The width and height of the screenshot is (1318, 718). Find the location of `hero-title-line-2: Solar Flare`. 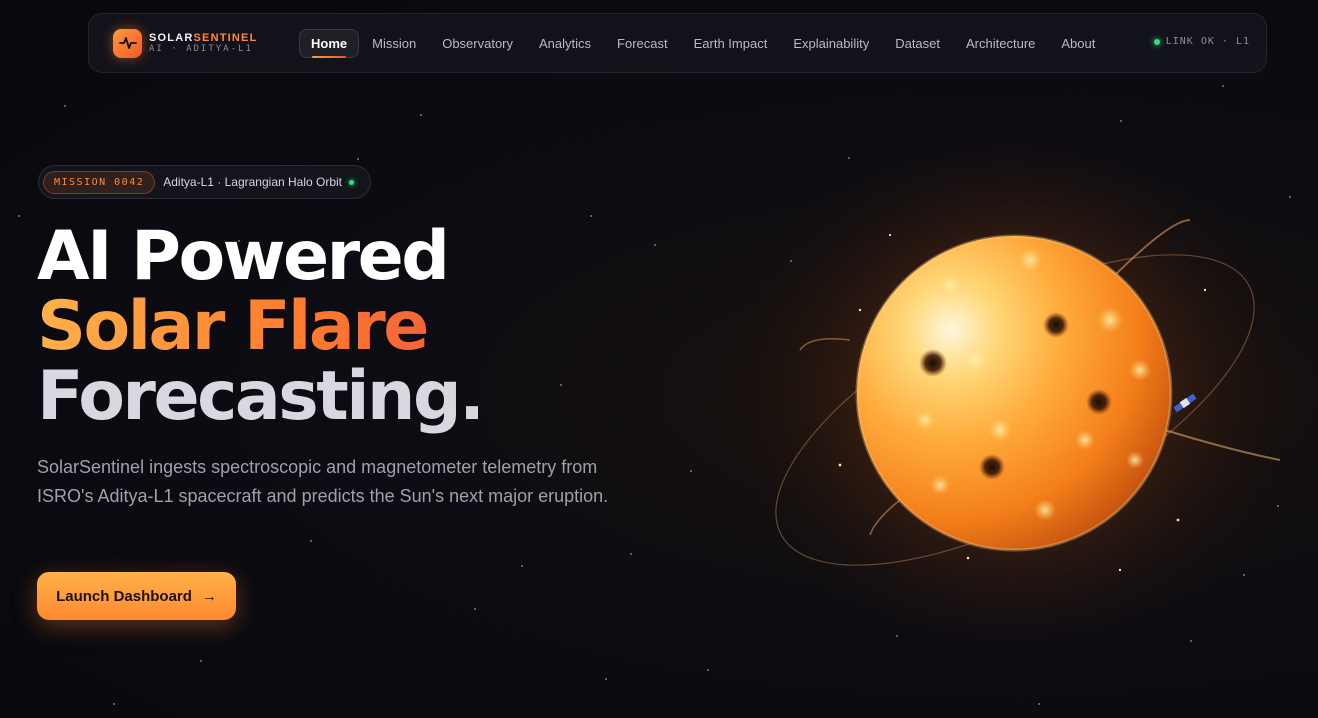

hero-title-line-2: Solar Flare is located at coordinates (259, 327).